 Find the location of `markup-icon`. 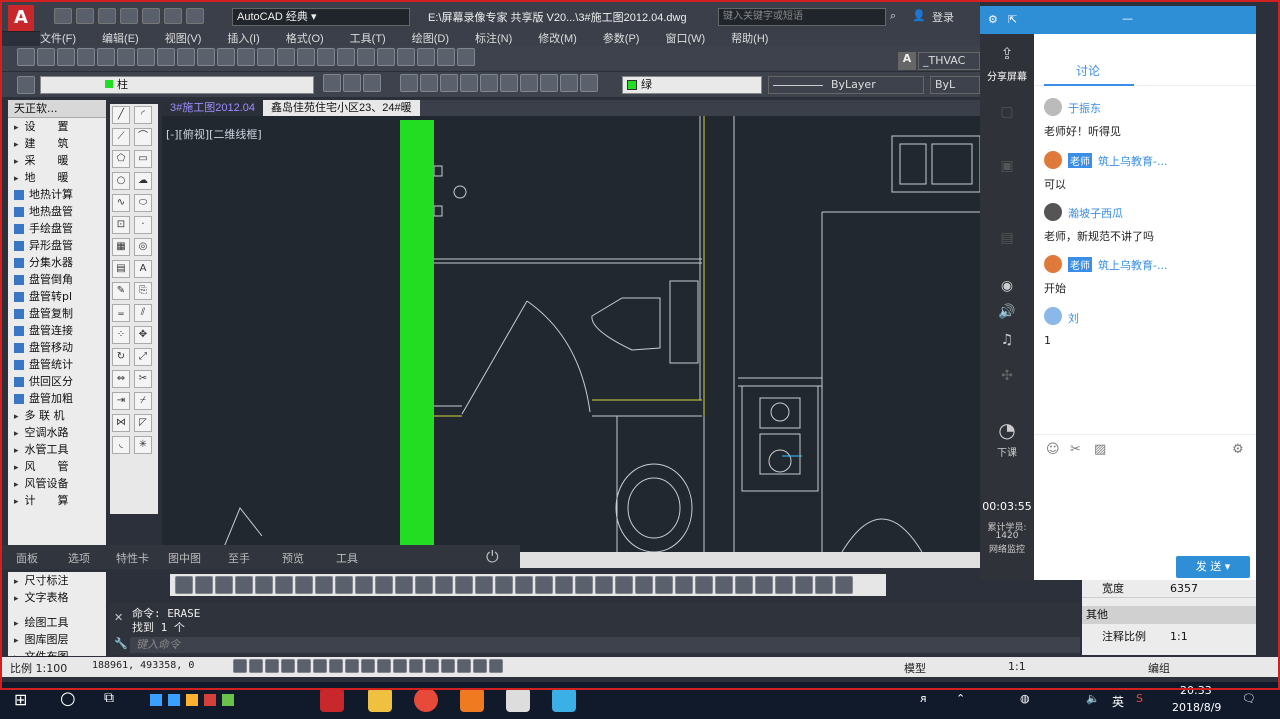

markup-icon is located at coordinates (426, 57).